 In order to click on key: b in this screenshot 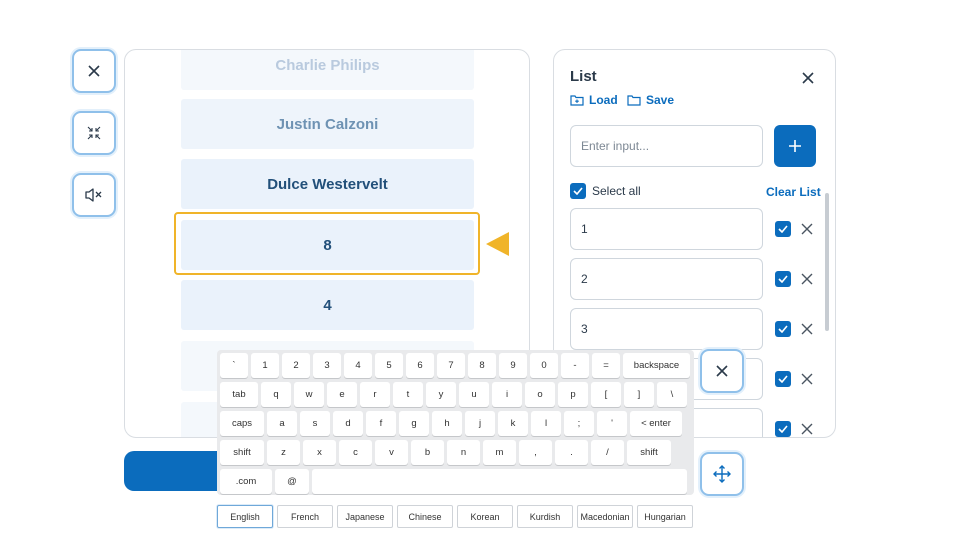, I will do `click(427, 452)`.